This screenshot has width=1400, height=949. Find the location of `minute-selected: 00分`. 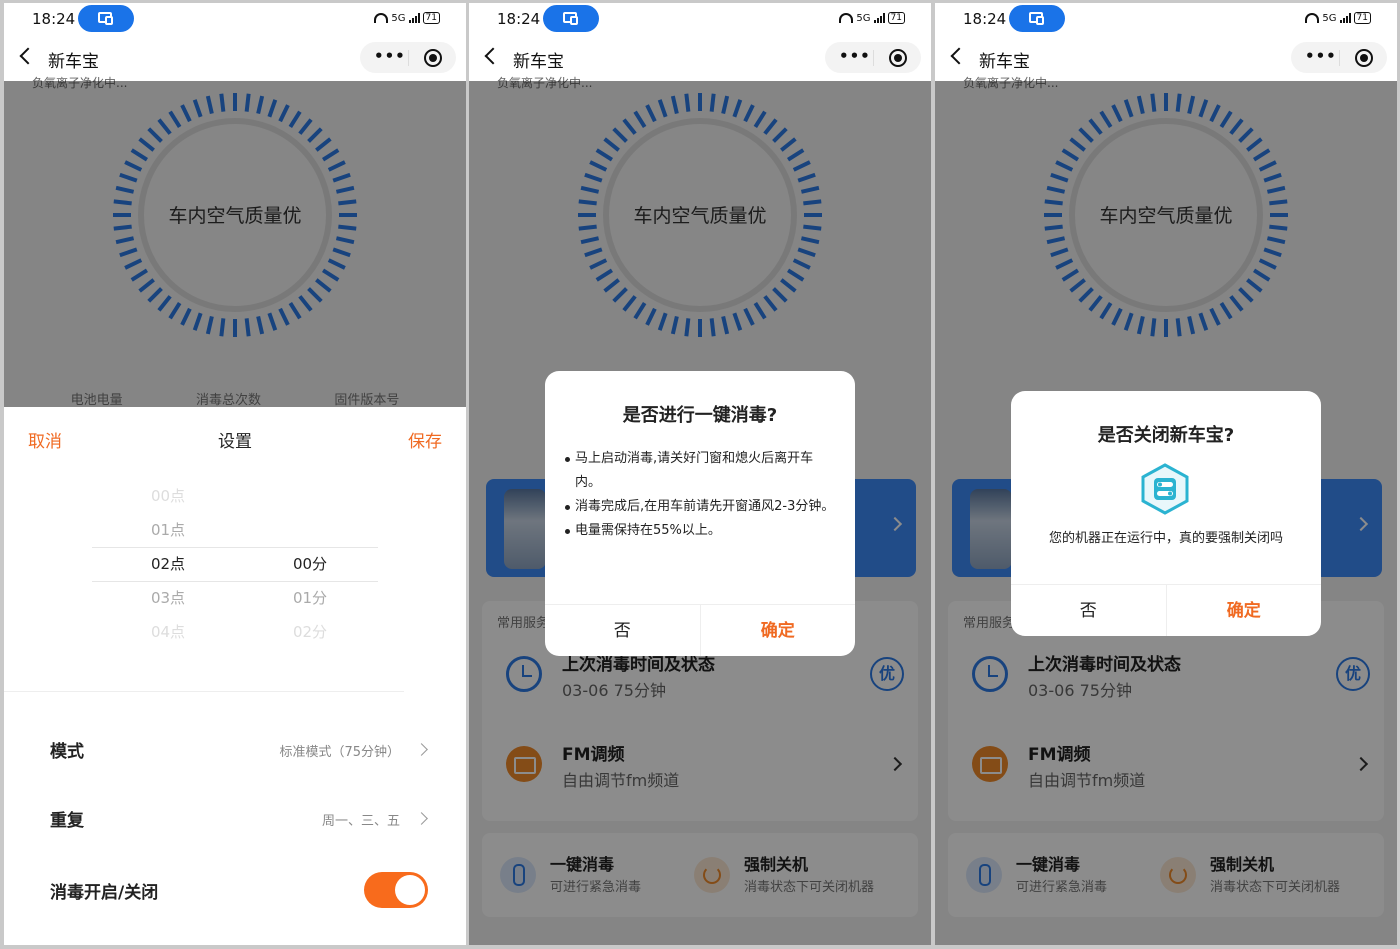

minute-selected: 00分 is located at coordinates (310, 564).